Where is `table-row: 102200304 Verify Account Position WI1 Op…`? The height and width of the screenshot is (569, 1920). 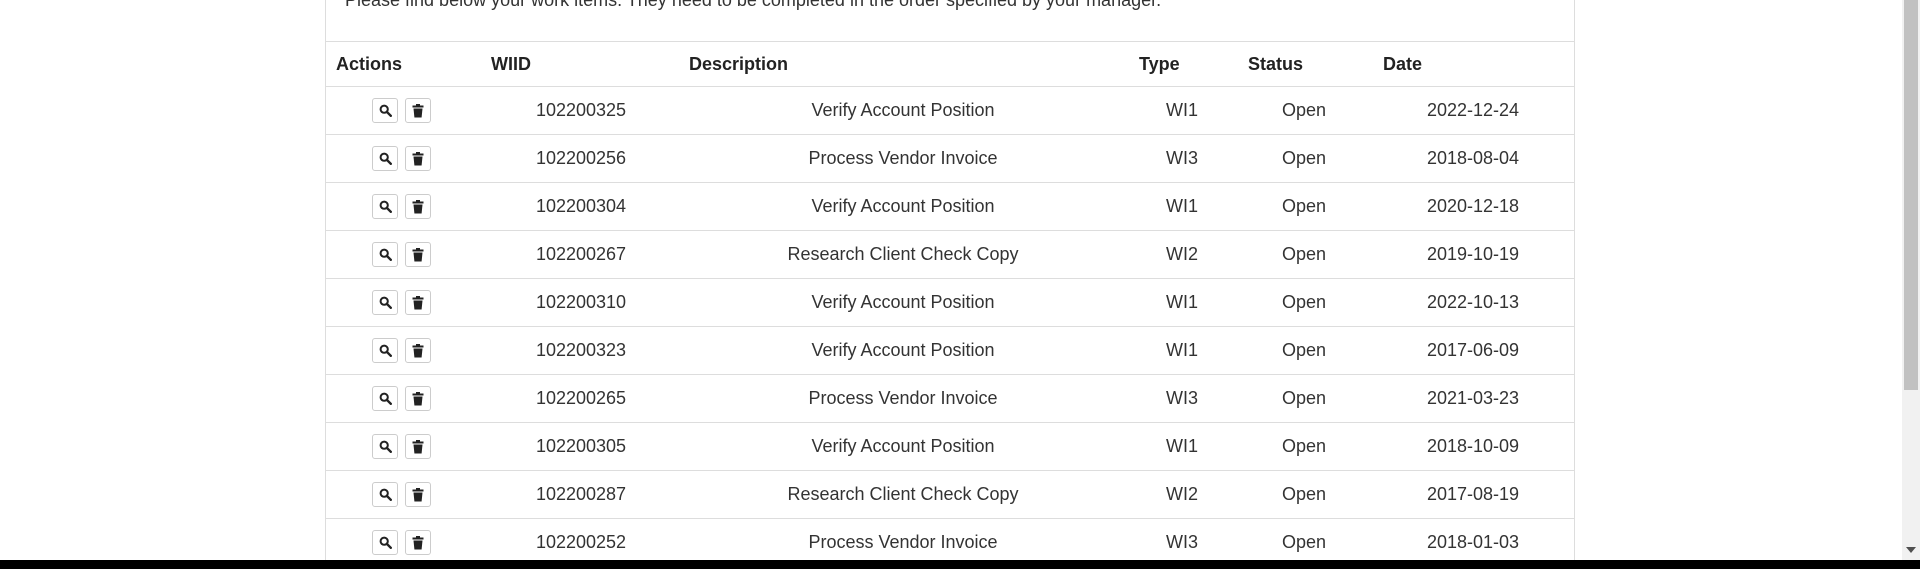 table-row: 102200304 Verify Account Position WI1 Op… is located at coordinates (950, 207).